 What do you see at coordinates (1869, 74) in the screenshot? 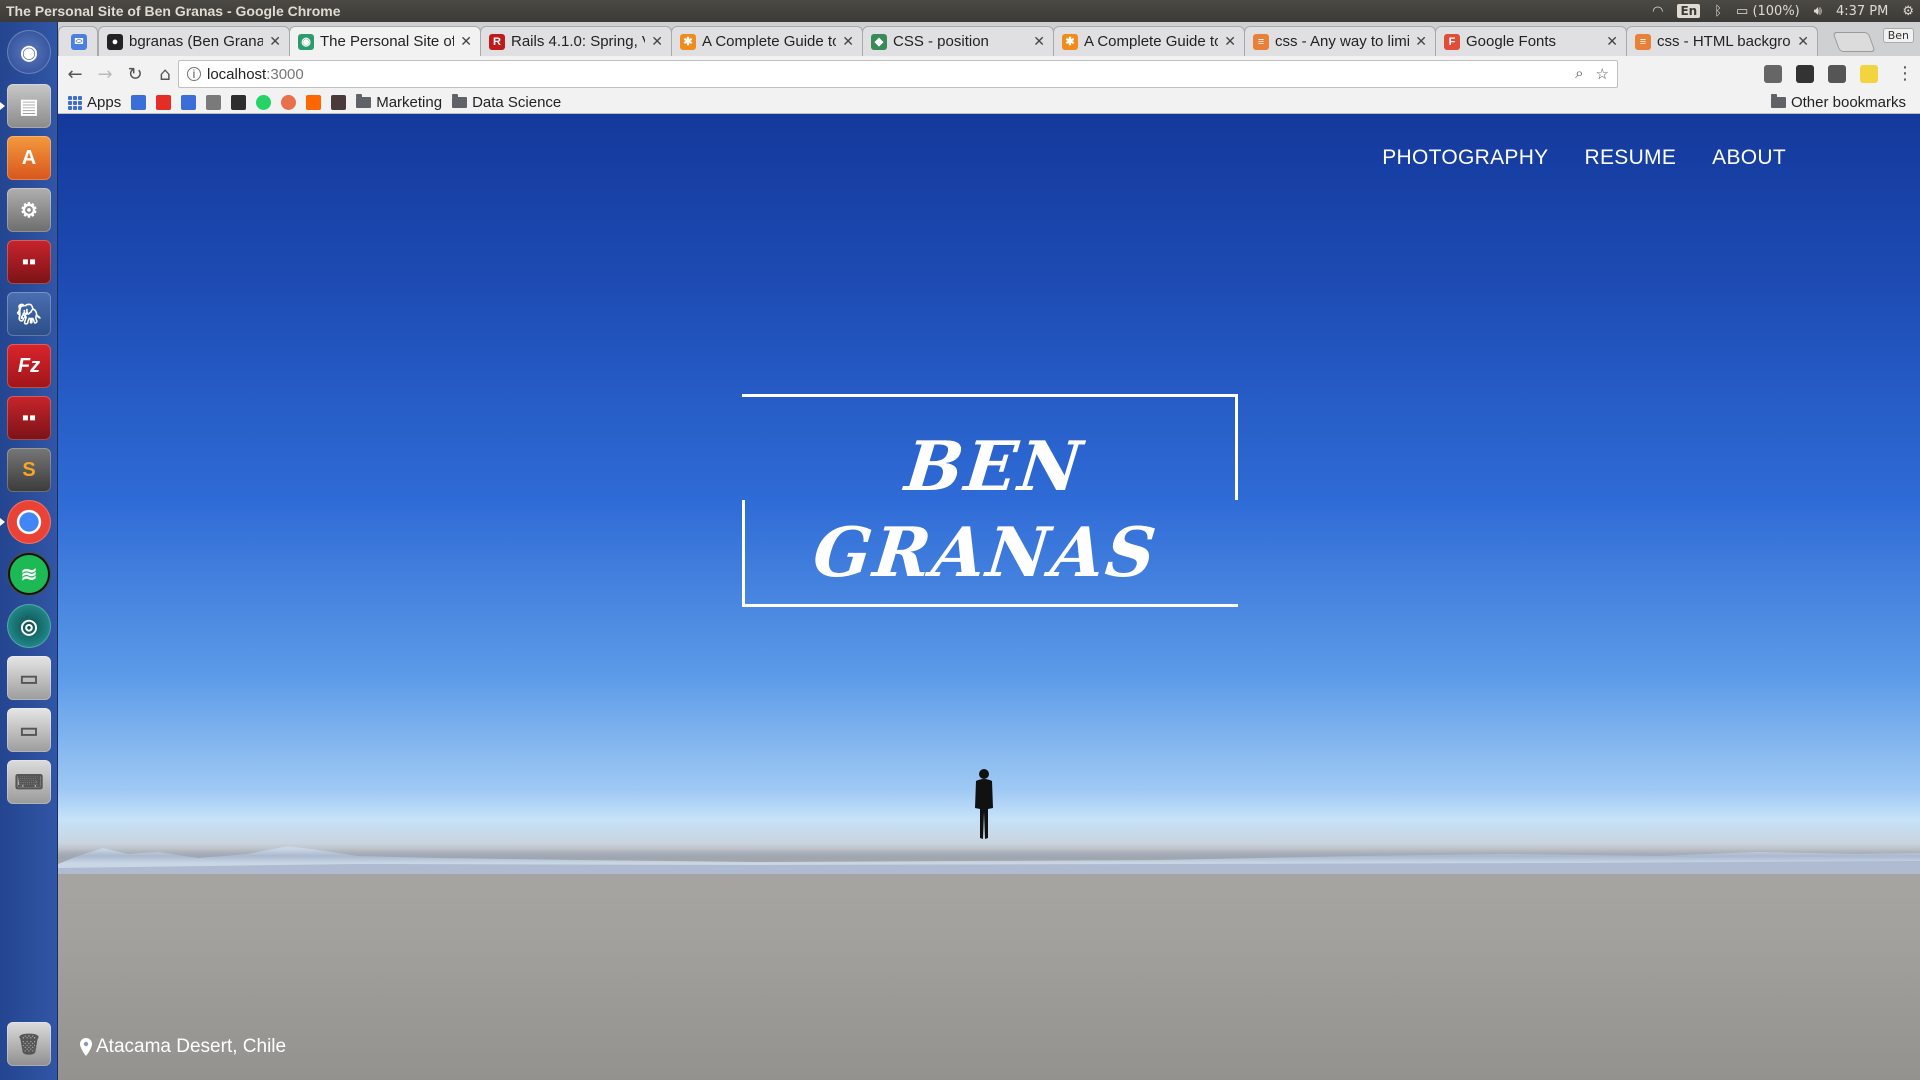
I see `notes-extension-icon` at bounding box center [1869, 74].